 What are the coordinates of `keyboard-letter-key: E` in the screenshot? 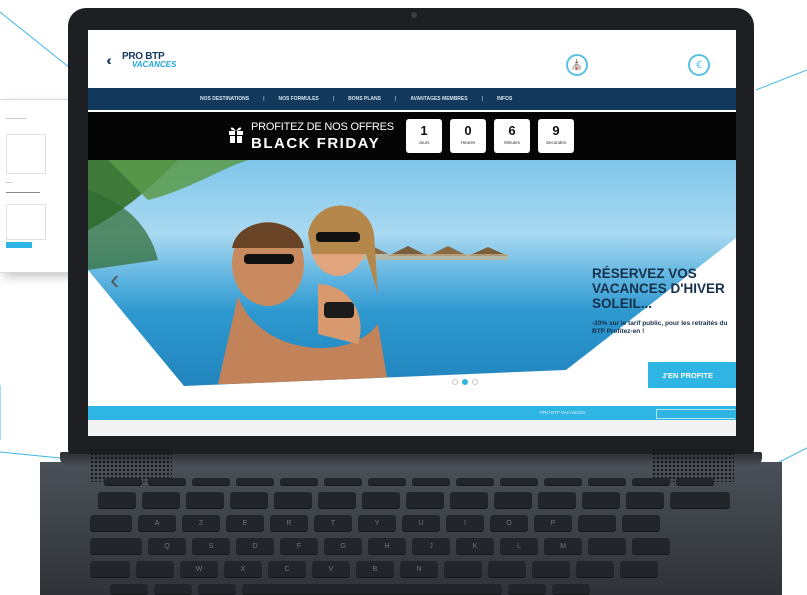 It's located at (245, 523).